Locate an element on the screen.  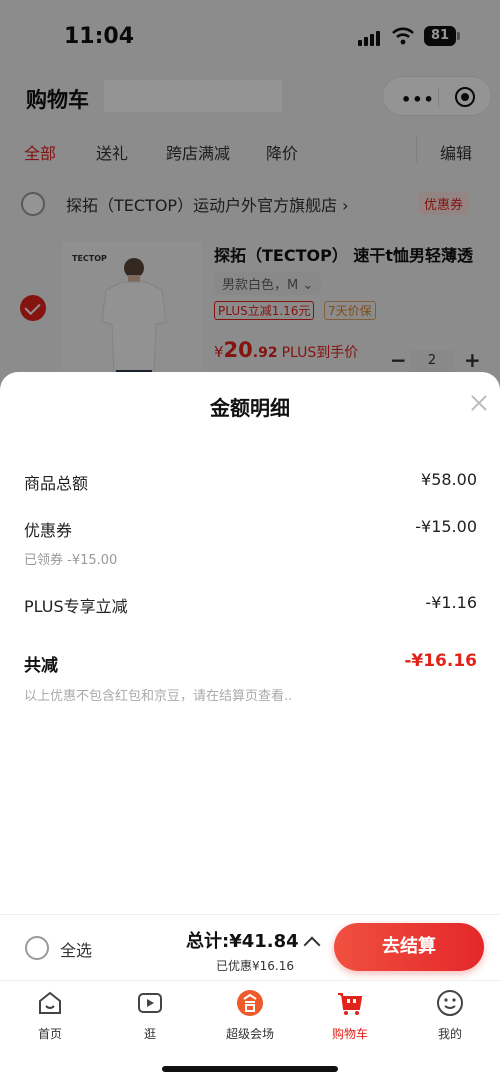
checkout-button: 去结算 is located at coordinates (409, 947).